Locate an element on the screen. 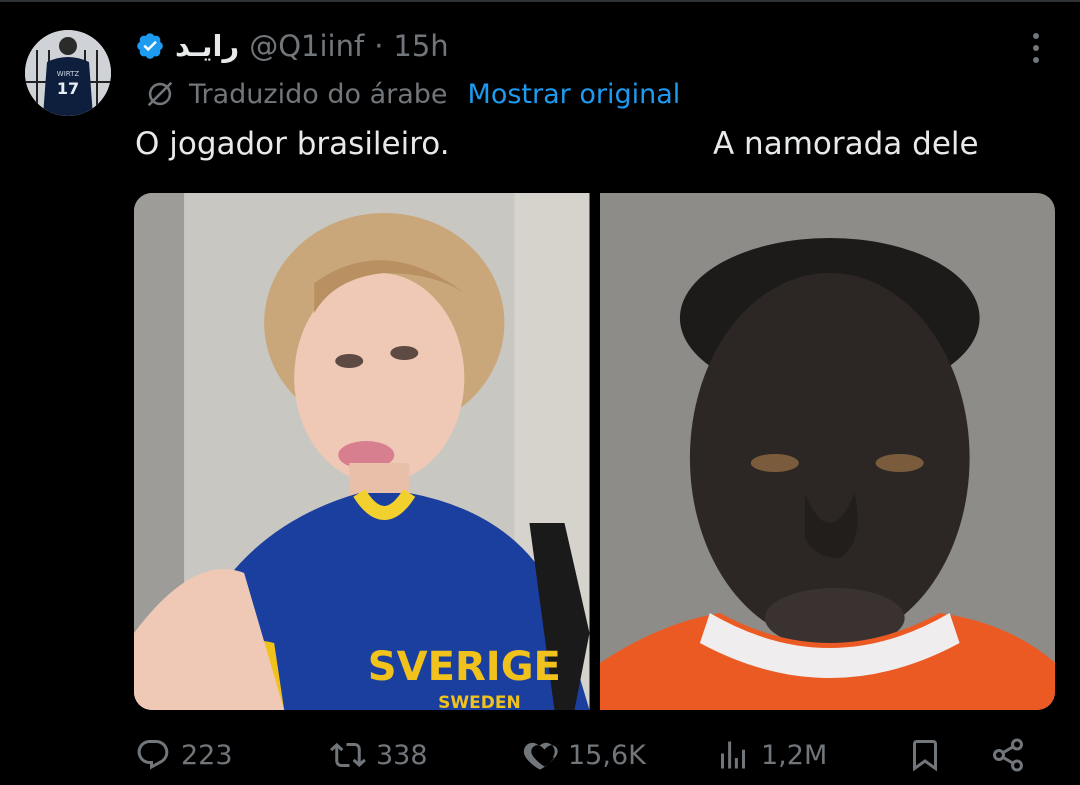  caption-left: O jogador brasileiro. is located at coordinates (292, 144).